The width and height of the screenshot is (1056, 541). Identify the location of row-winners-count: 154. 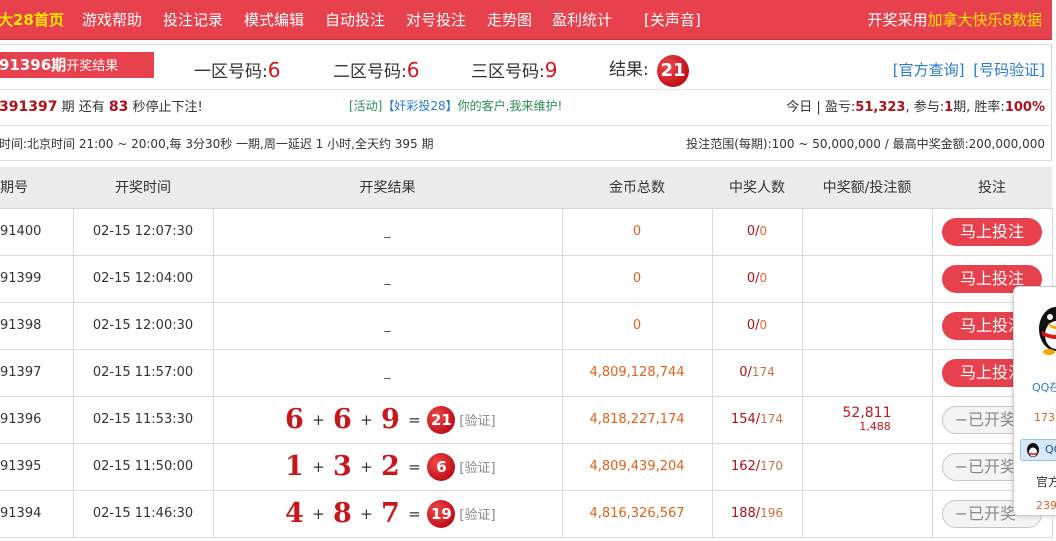
(743, 419).